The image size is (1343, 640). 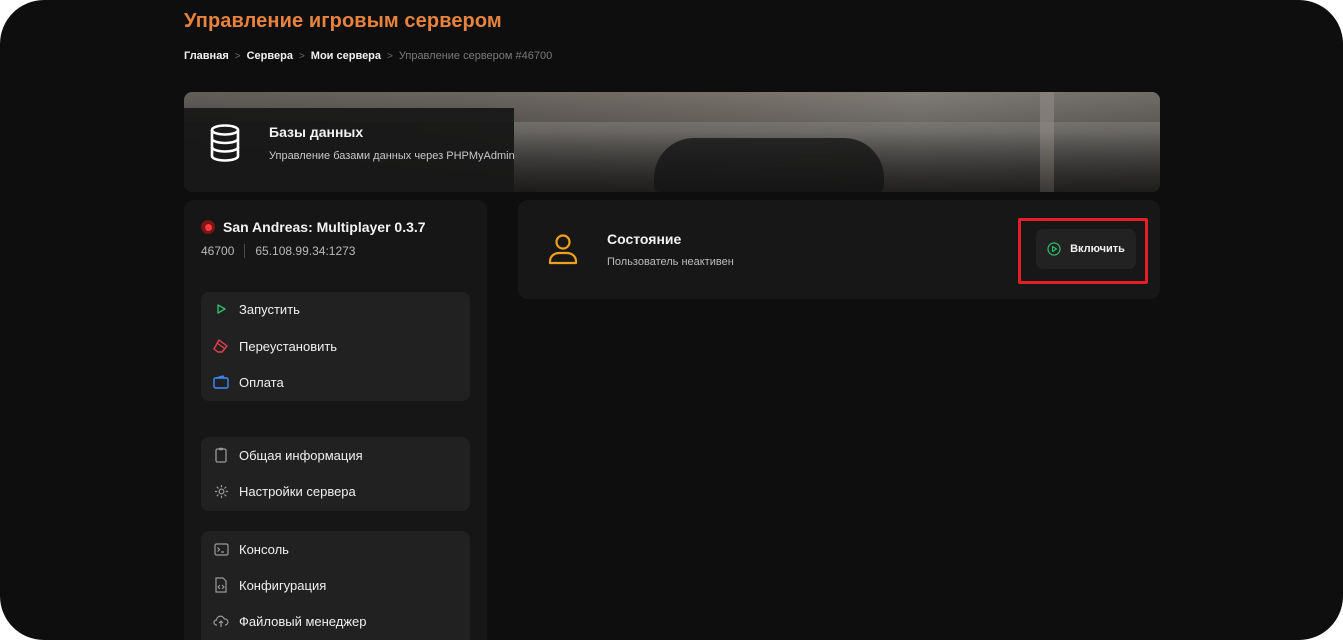 What do you see at coordinates (1054, 249) in the screenshot?
I see `play-circle-icon` at bounding box center [1054, 249].